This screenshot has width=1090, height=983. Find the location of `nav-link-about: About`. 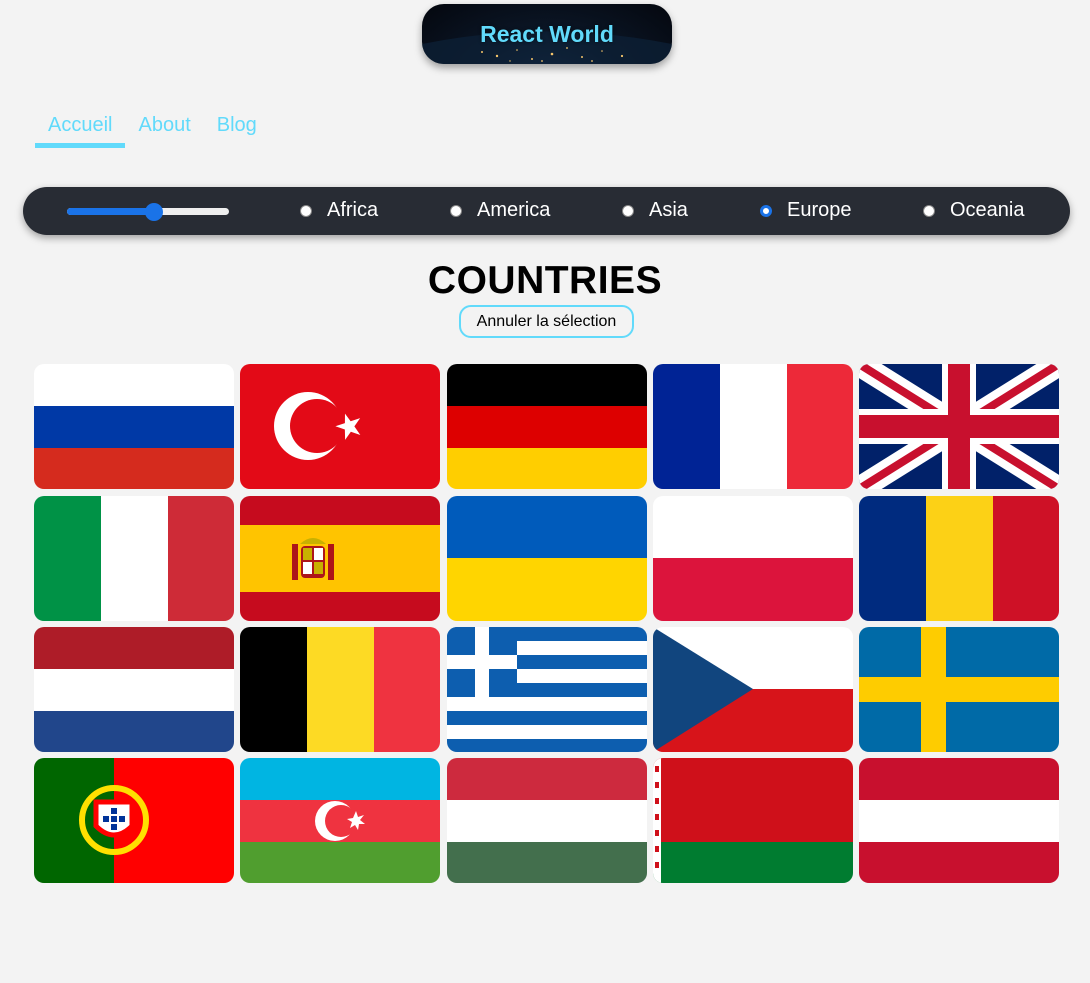

nav-link-about: About is located at coordinates (164, 130).